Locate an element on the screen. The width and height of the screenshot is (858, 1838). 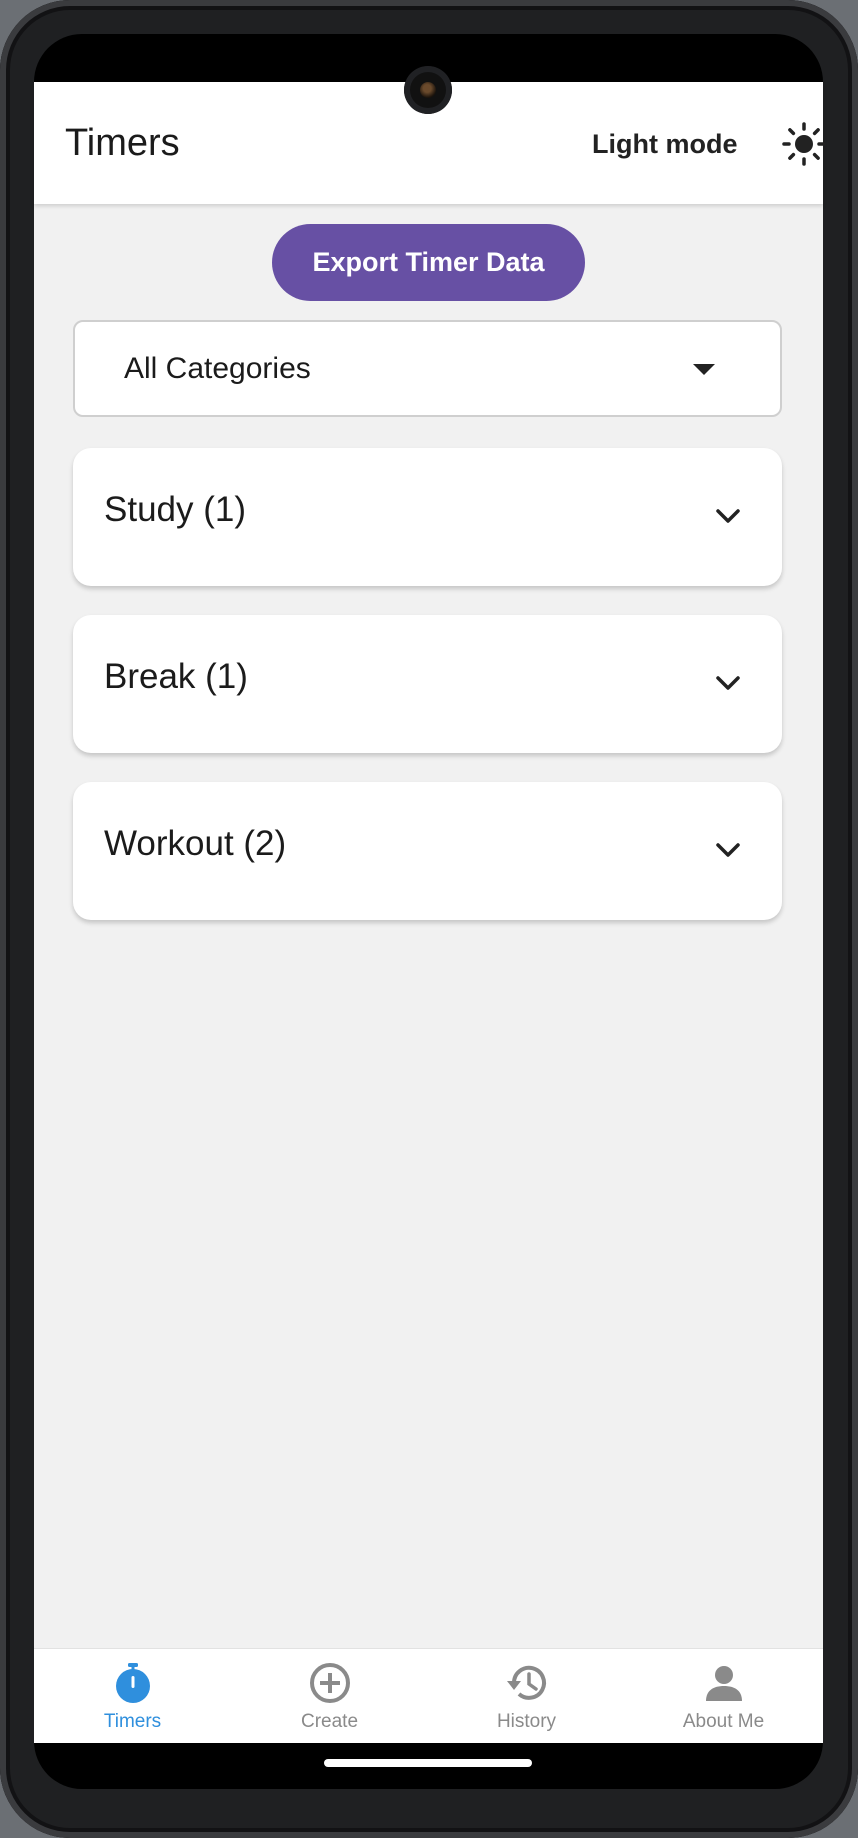
nav-label: Timers is located at coordinates (132, 1721).